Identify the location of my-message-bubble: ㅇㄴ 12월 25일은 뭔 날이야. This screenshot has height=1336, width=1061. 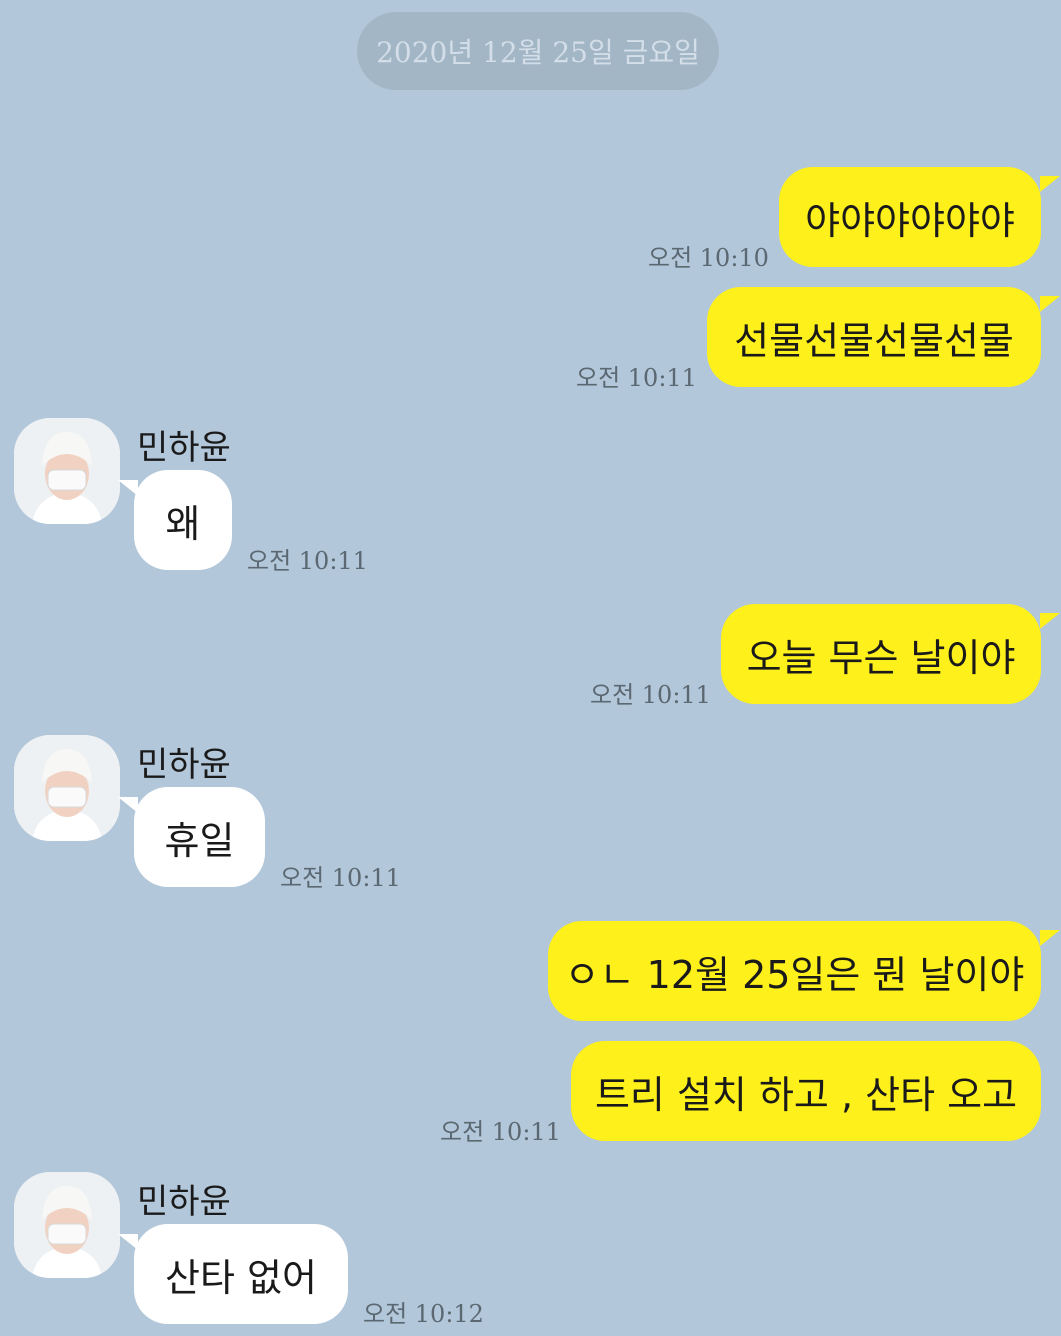
(794, 971).